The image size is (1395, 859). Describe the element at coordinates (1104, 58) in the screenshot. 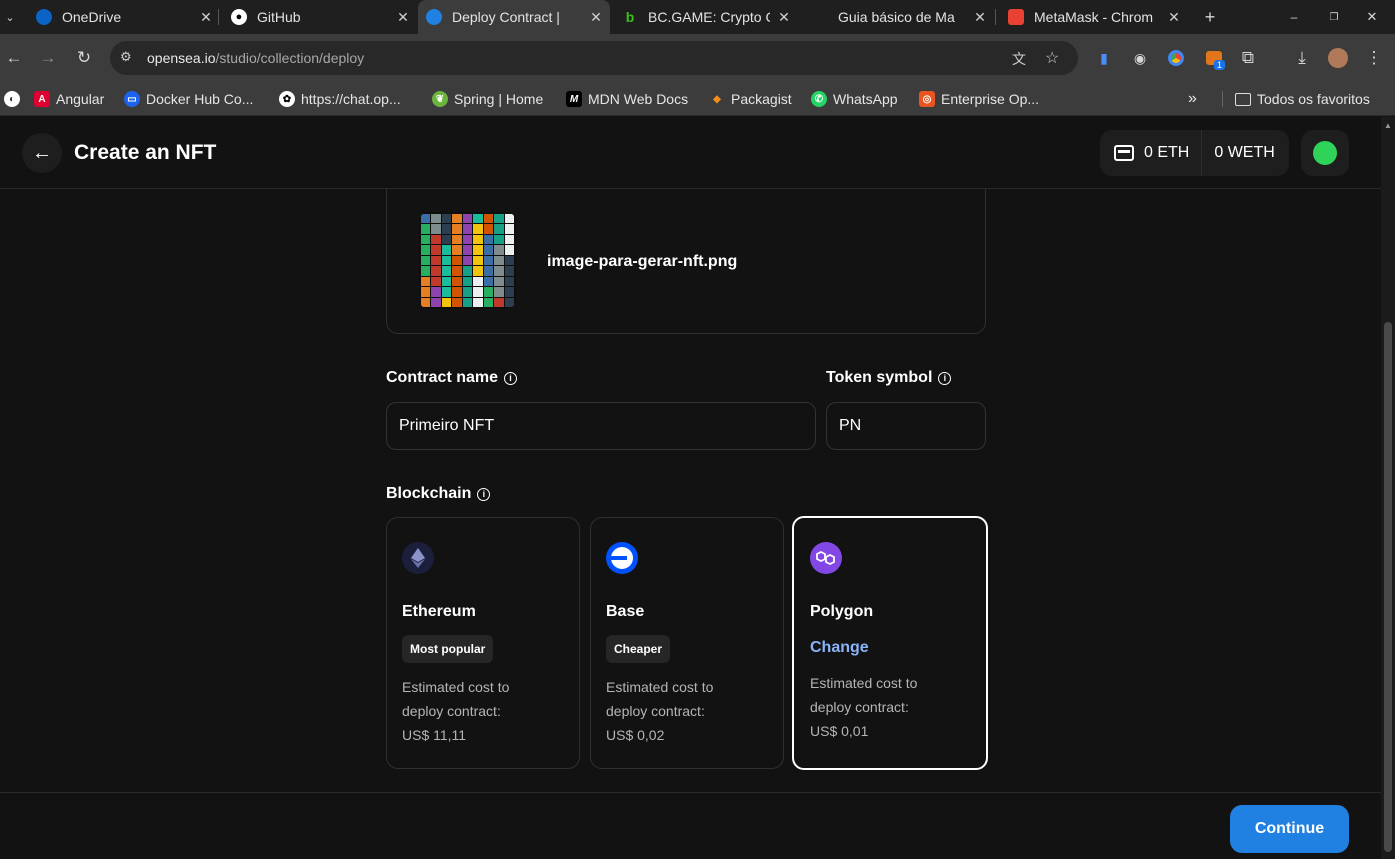

I see `extension-icon: ▮` at that location.